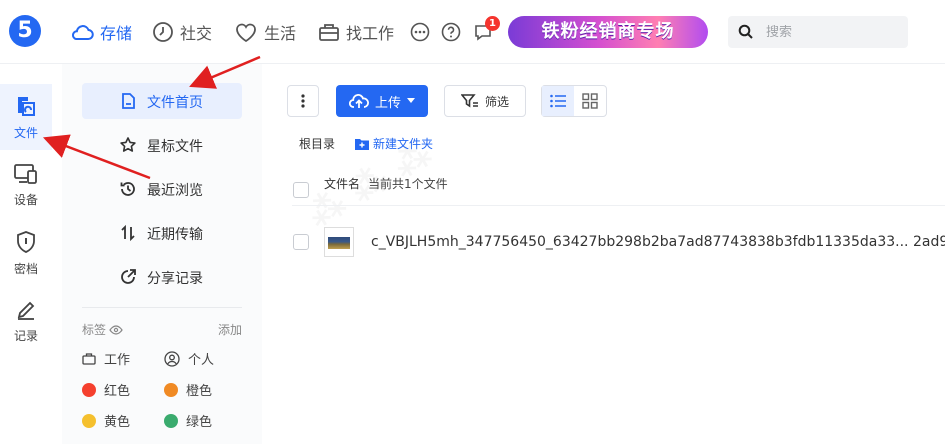  I want to click on promo-banner: 铁粉经销商专场, so click(608, 32).